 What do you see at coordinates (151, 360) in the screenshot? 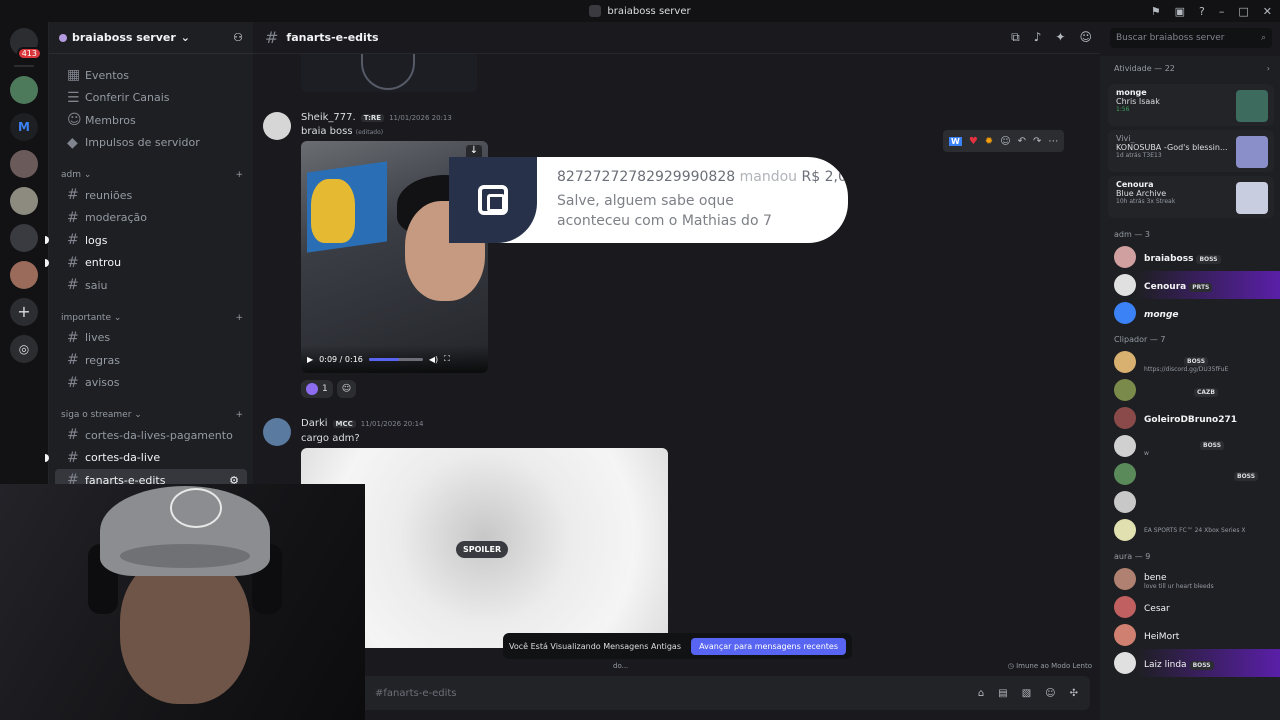
I see `channel-regras: # regras` at bounding box center [151, 360].